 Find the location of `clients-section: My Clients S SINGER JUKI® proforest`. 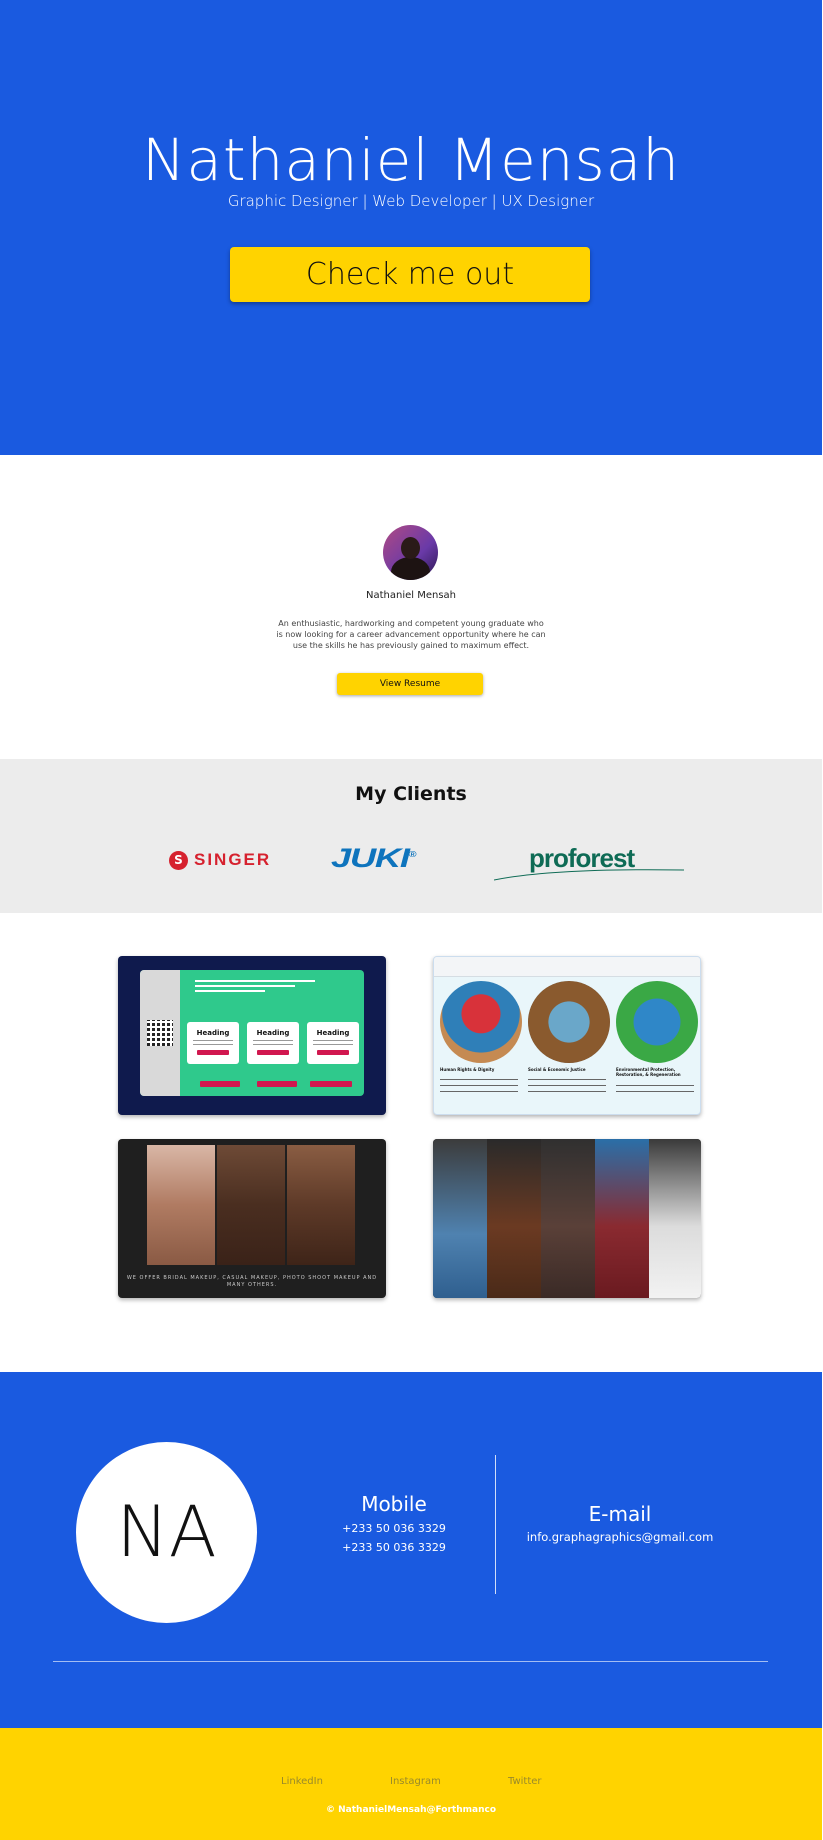

clients-section: My Clients S SINGER JUKI® proforest is located at coordinates (411, 836).